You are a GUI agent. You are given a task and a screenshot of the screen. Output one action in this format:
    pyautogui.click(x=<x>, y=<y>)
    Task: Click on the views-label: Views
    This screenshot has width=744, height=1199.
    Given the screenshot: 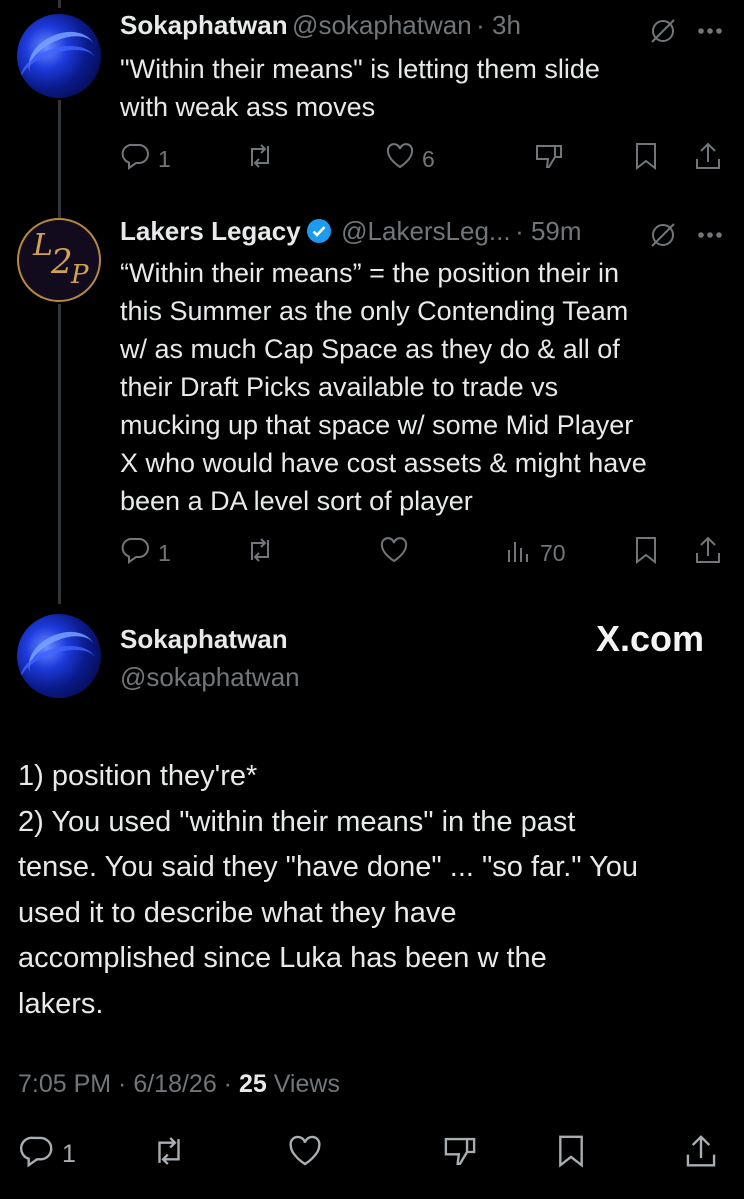 What is the action you would take?
    pyautogui.click(x=303, y=1084)
    